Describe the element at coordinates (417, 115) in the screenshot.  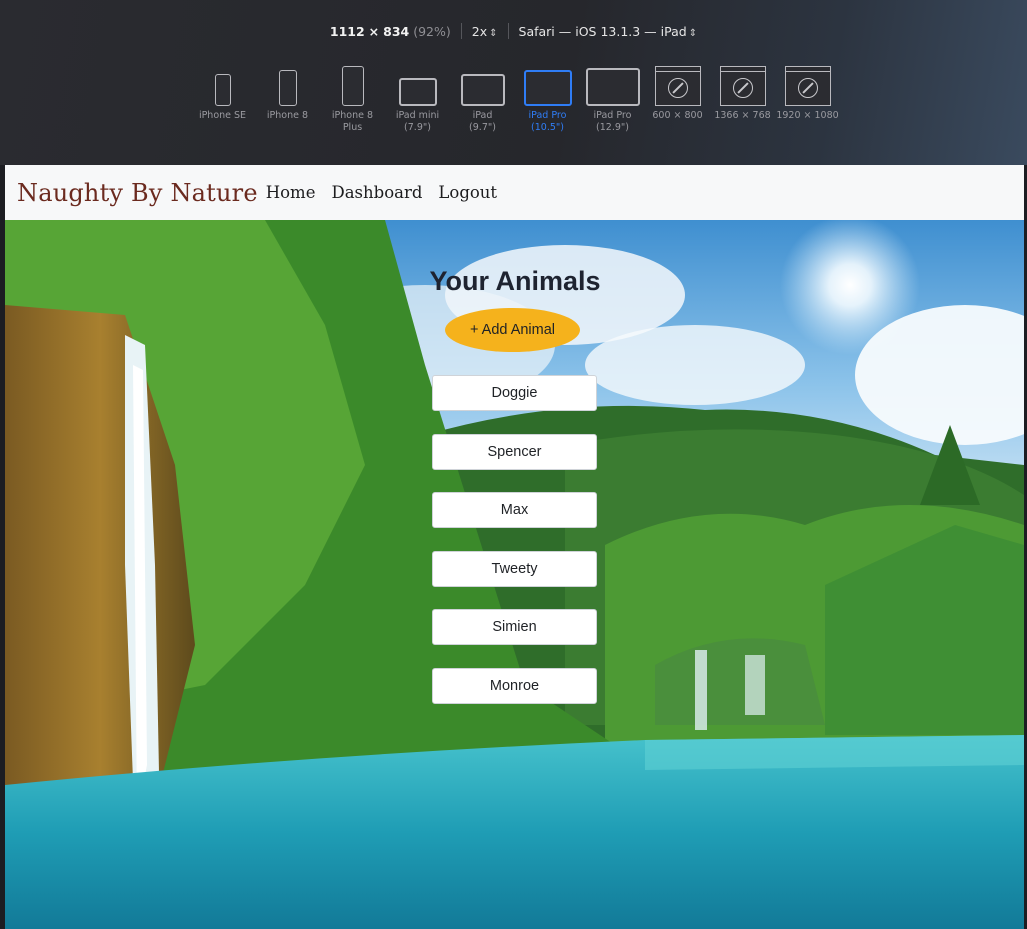
I see `device-label: iPad mini` at that location.